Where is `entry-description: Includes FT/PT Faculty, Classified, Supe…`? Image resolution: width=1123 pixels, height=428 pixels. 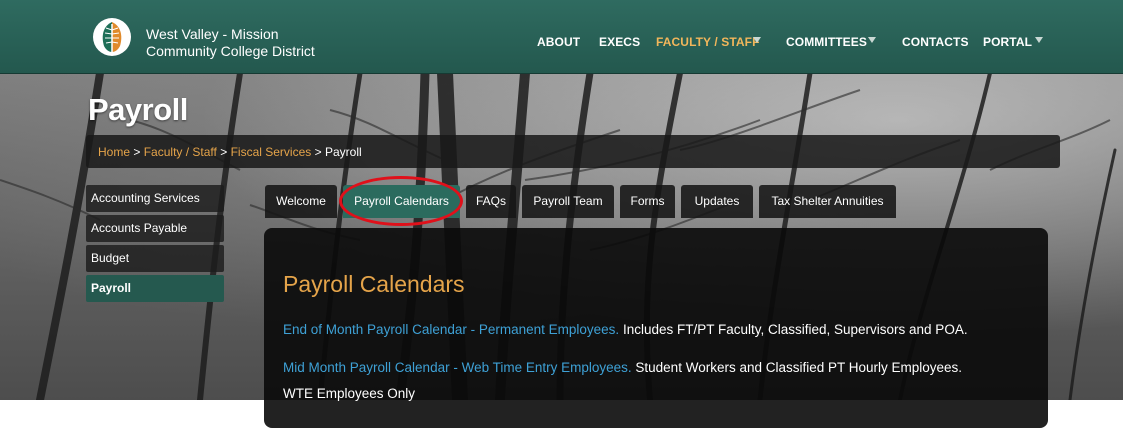
entry-description: Includes FT/PT Faculty, Classified, Supe… is located at coordinates (795, 329).